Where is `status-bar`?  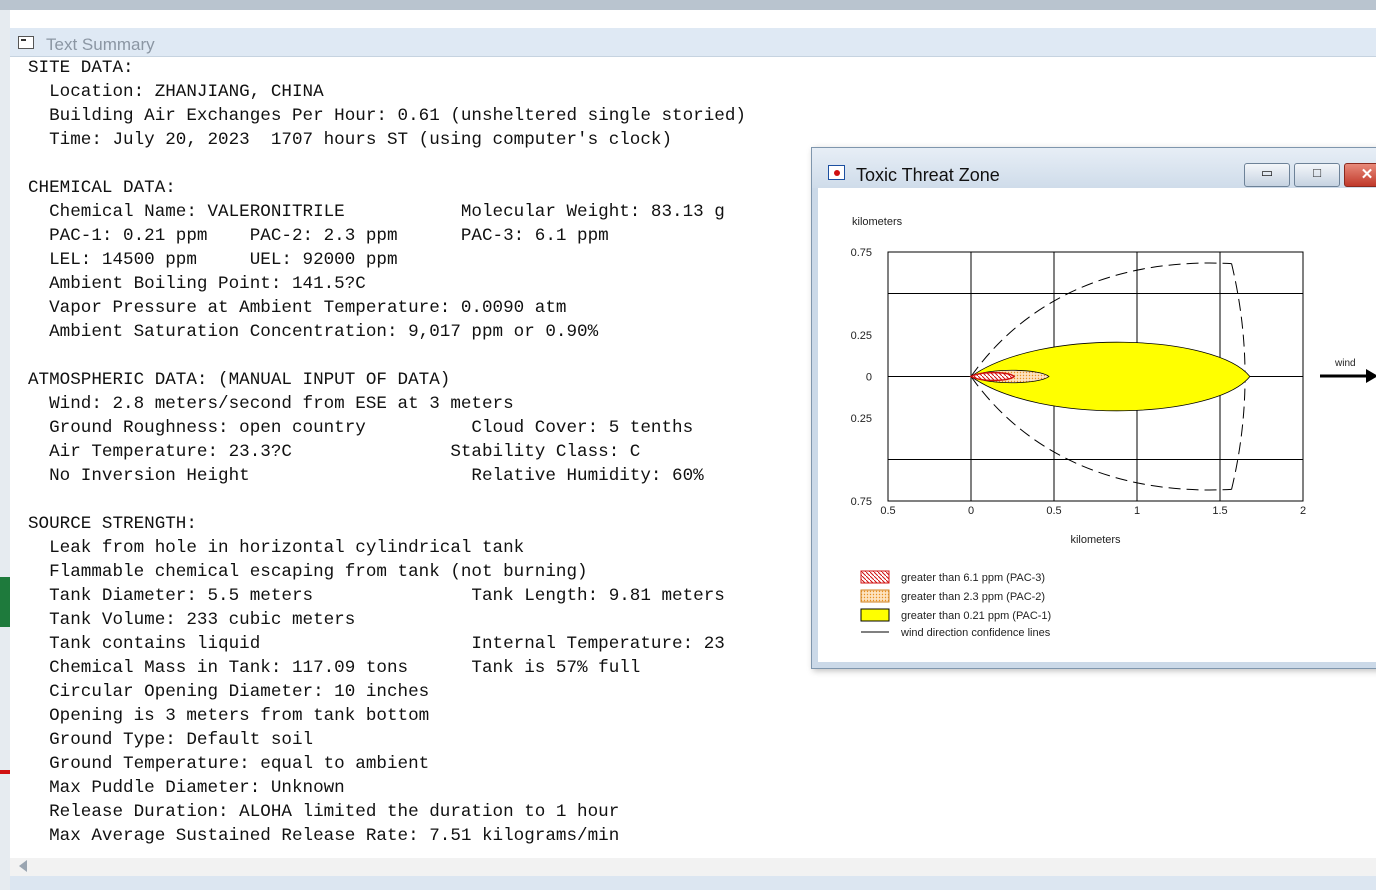
status-bar is located at coordinates (693, 883).